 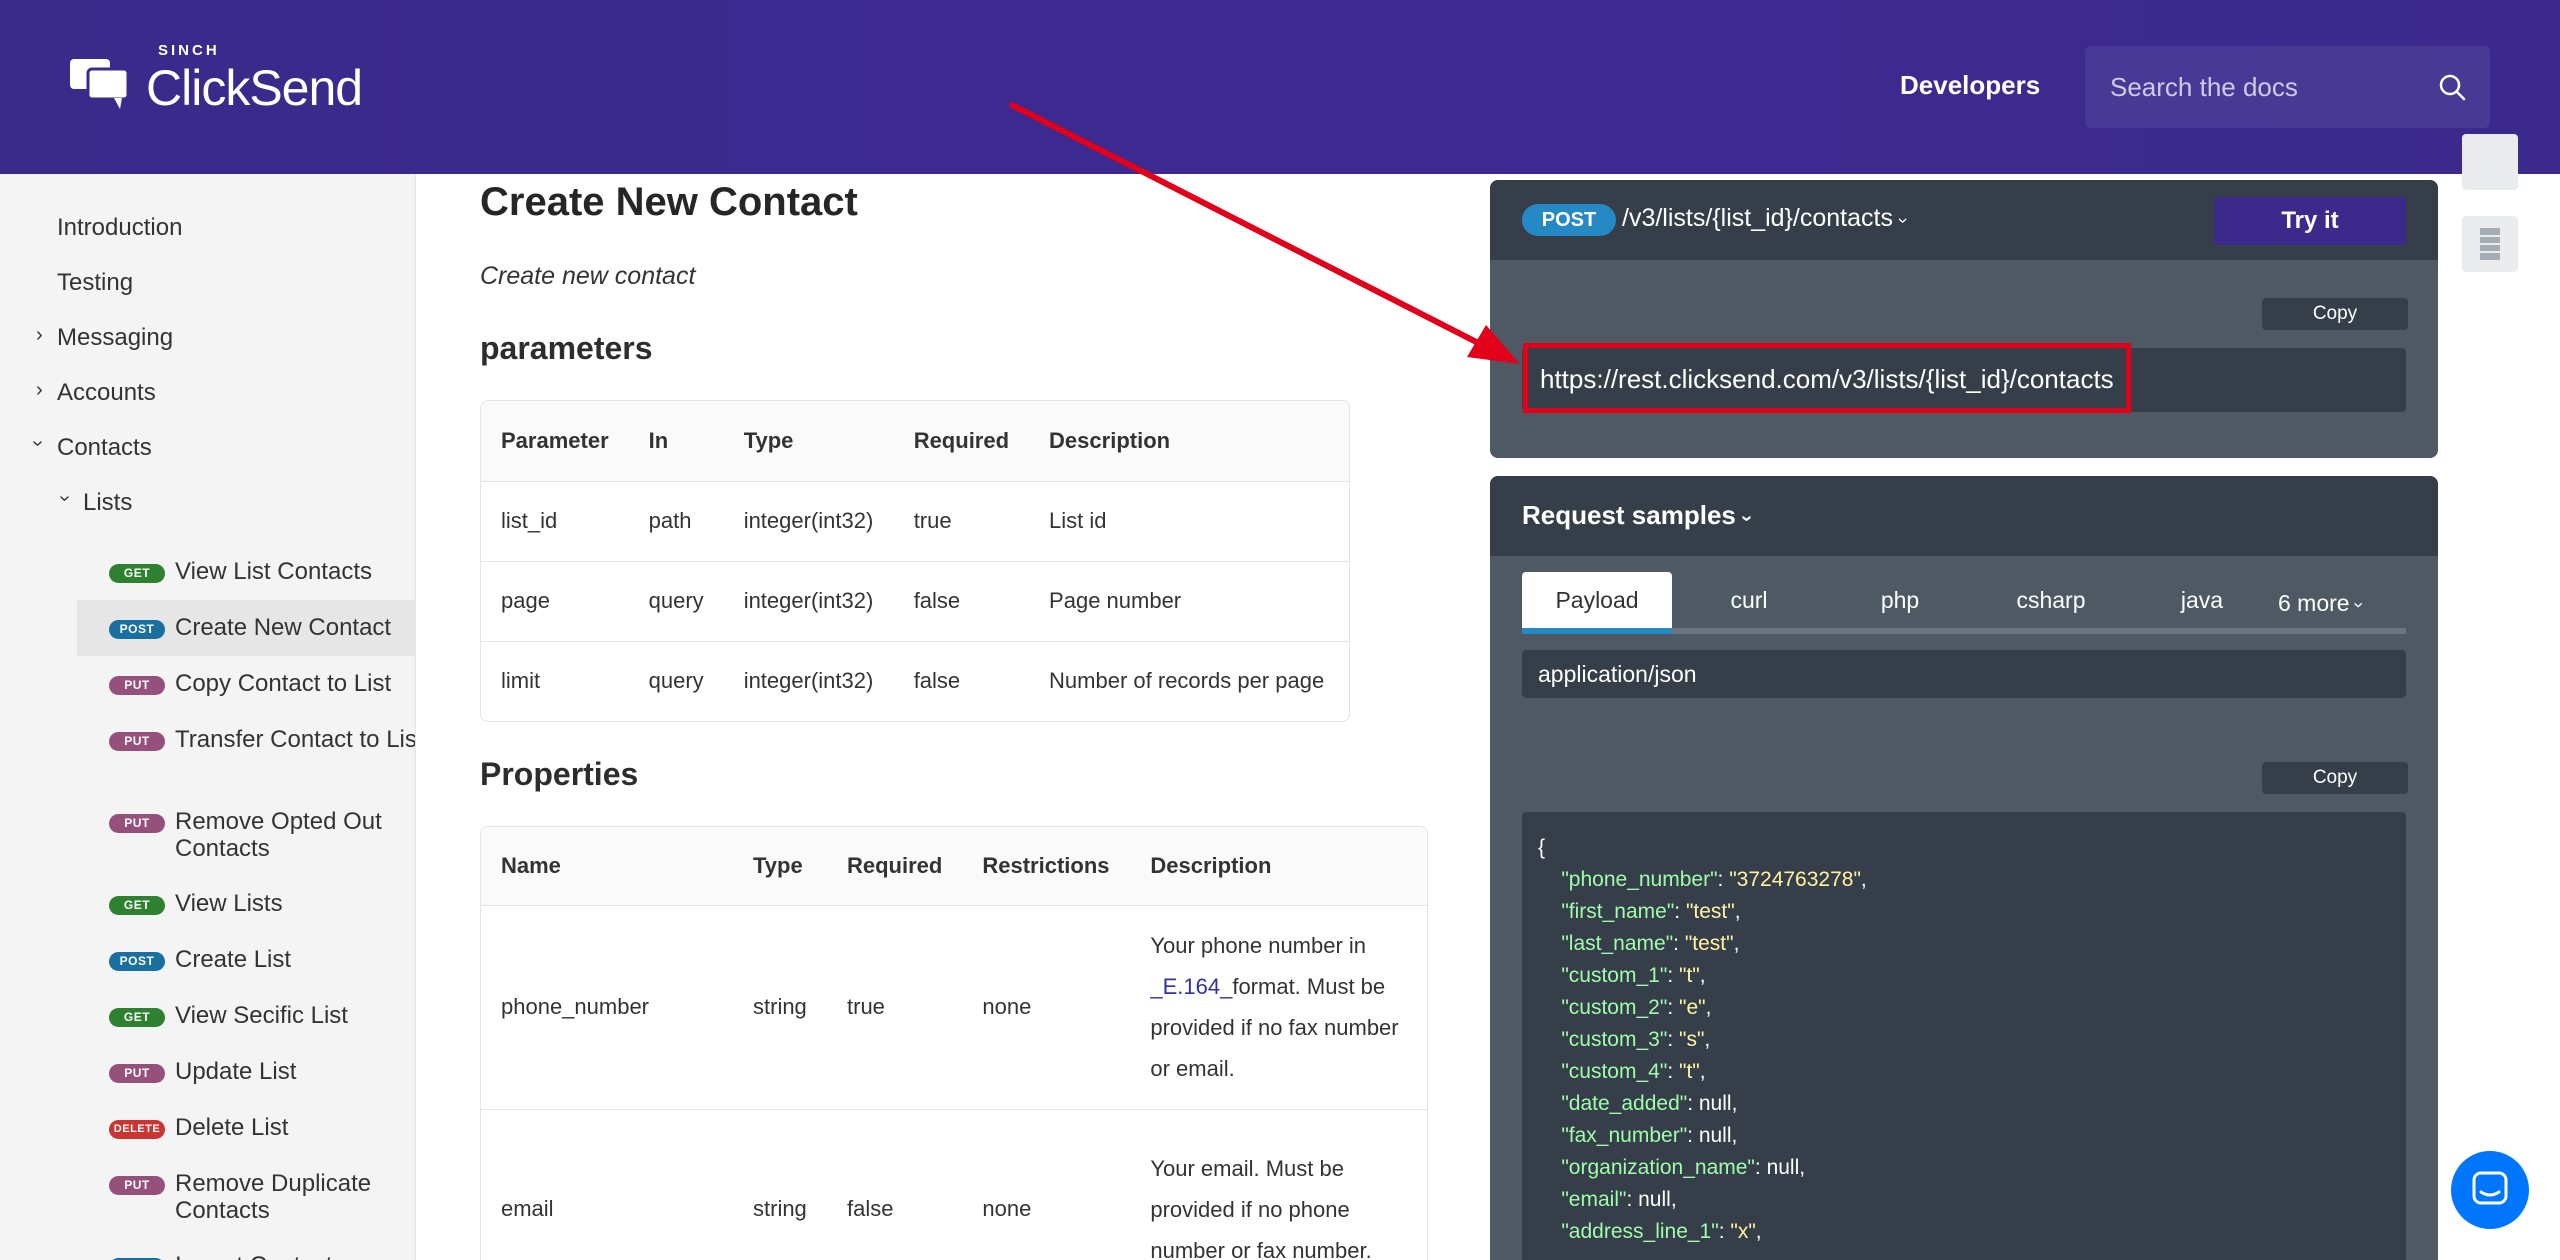 I want to click on code-open-brace: {, so click(x=1542, y=847).